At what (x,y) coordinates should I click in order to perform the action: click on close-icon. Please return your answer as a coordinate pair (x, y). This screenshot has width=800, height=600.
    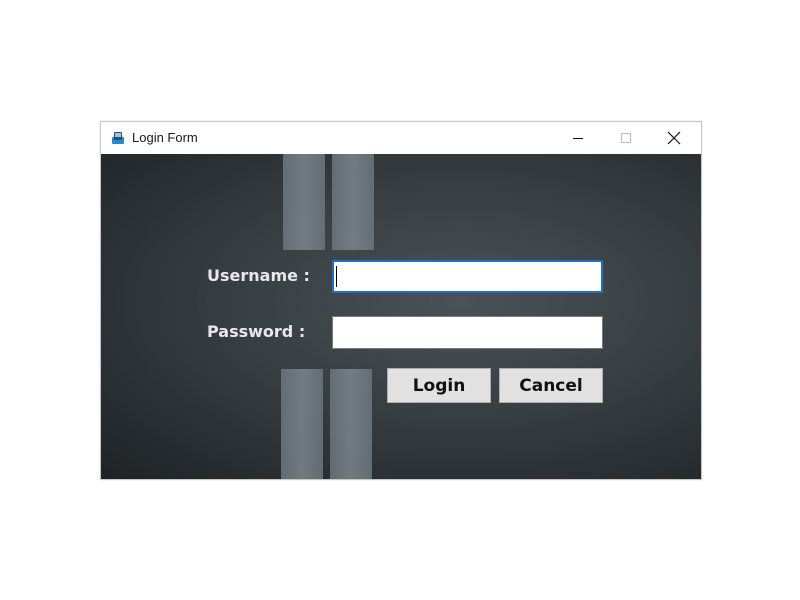
    Looking at the image, I should click on (674, 138).